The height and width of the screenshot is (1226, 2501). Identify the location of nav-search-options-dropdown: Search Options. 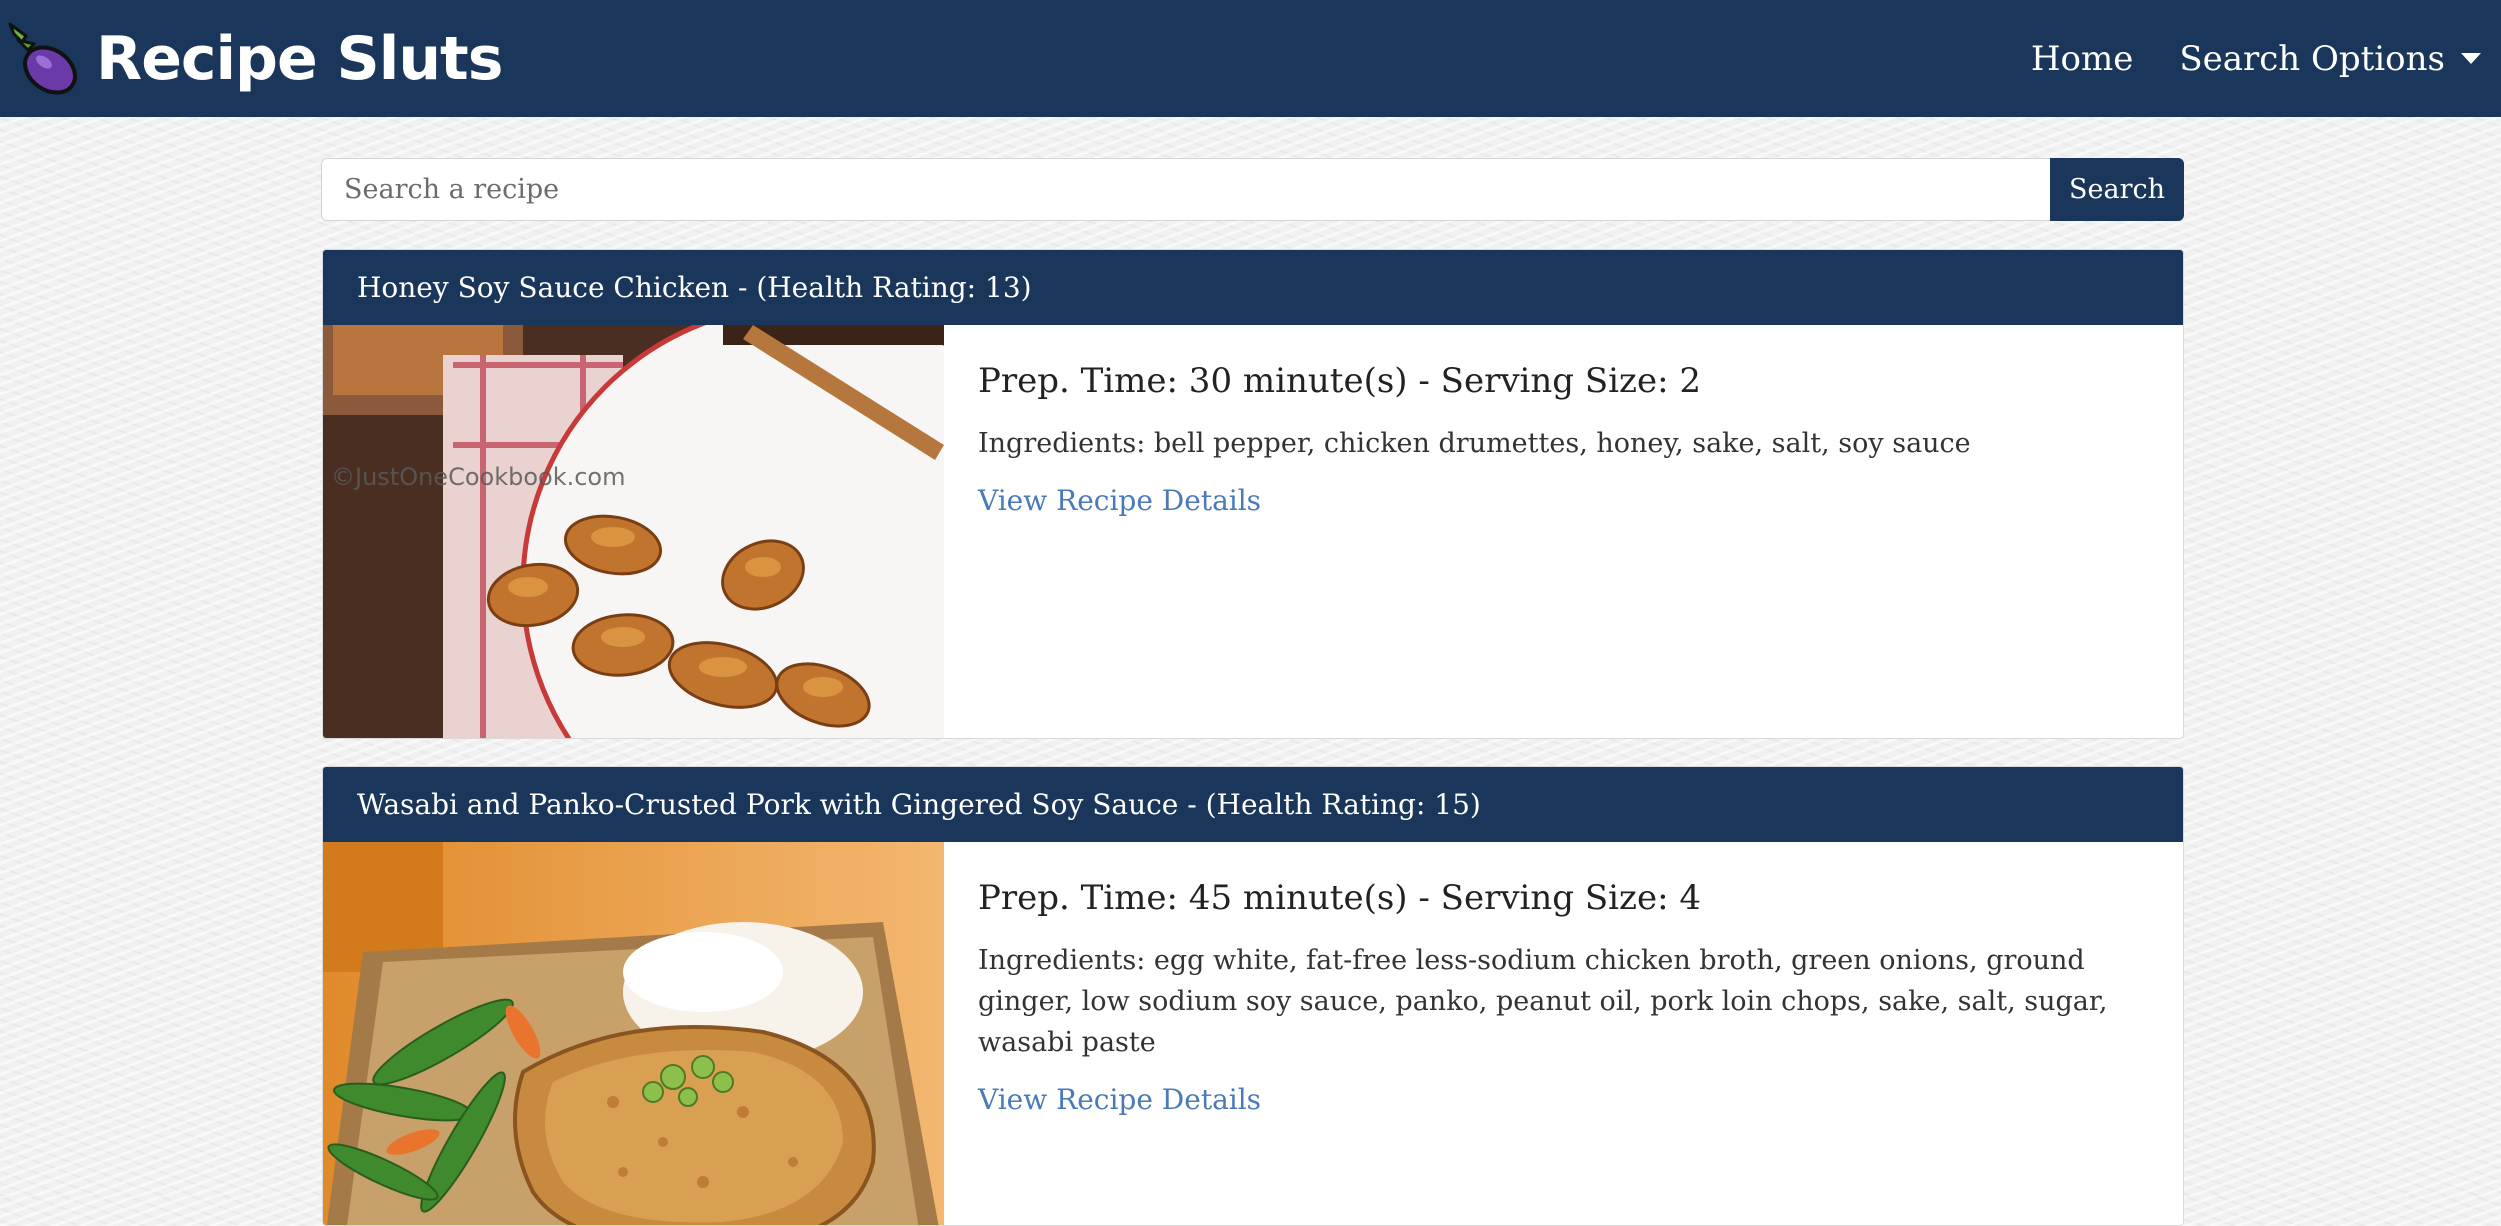
(2330, 59).